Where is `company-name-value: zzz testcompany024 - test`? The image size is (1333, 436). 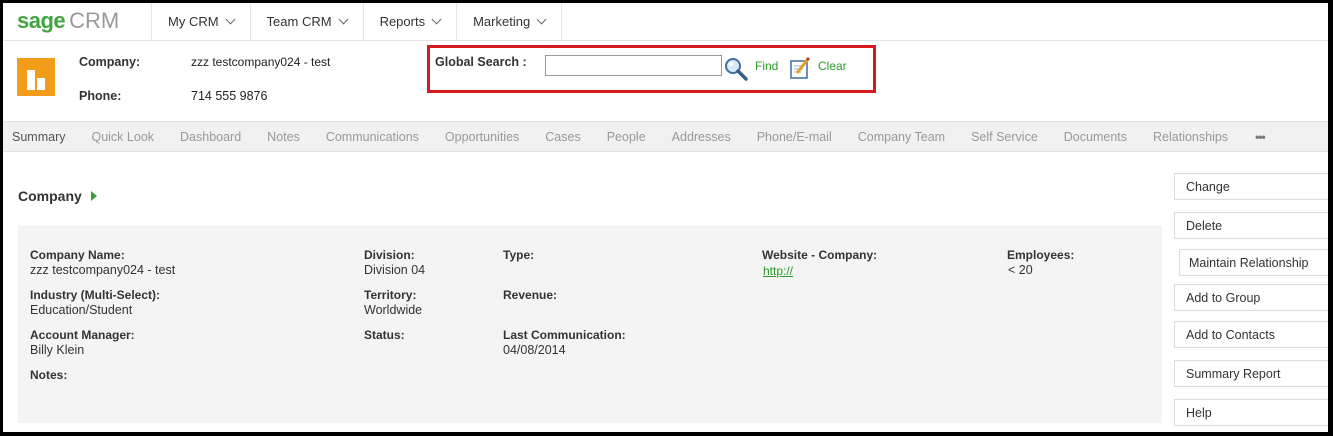 company-name-value: zzz testcompany024 - test is located at coordinates (103, 270).